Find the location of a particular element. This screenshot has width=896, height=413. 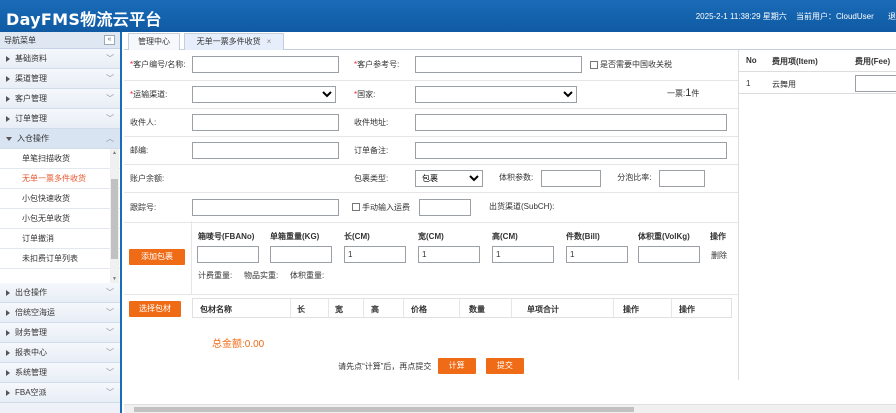

channel-select is located at coordinates (264, 94).